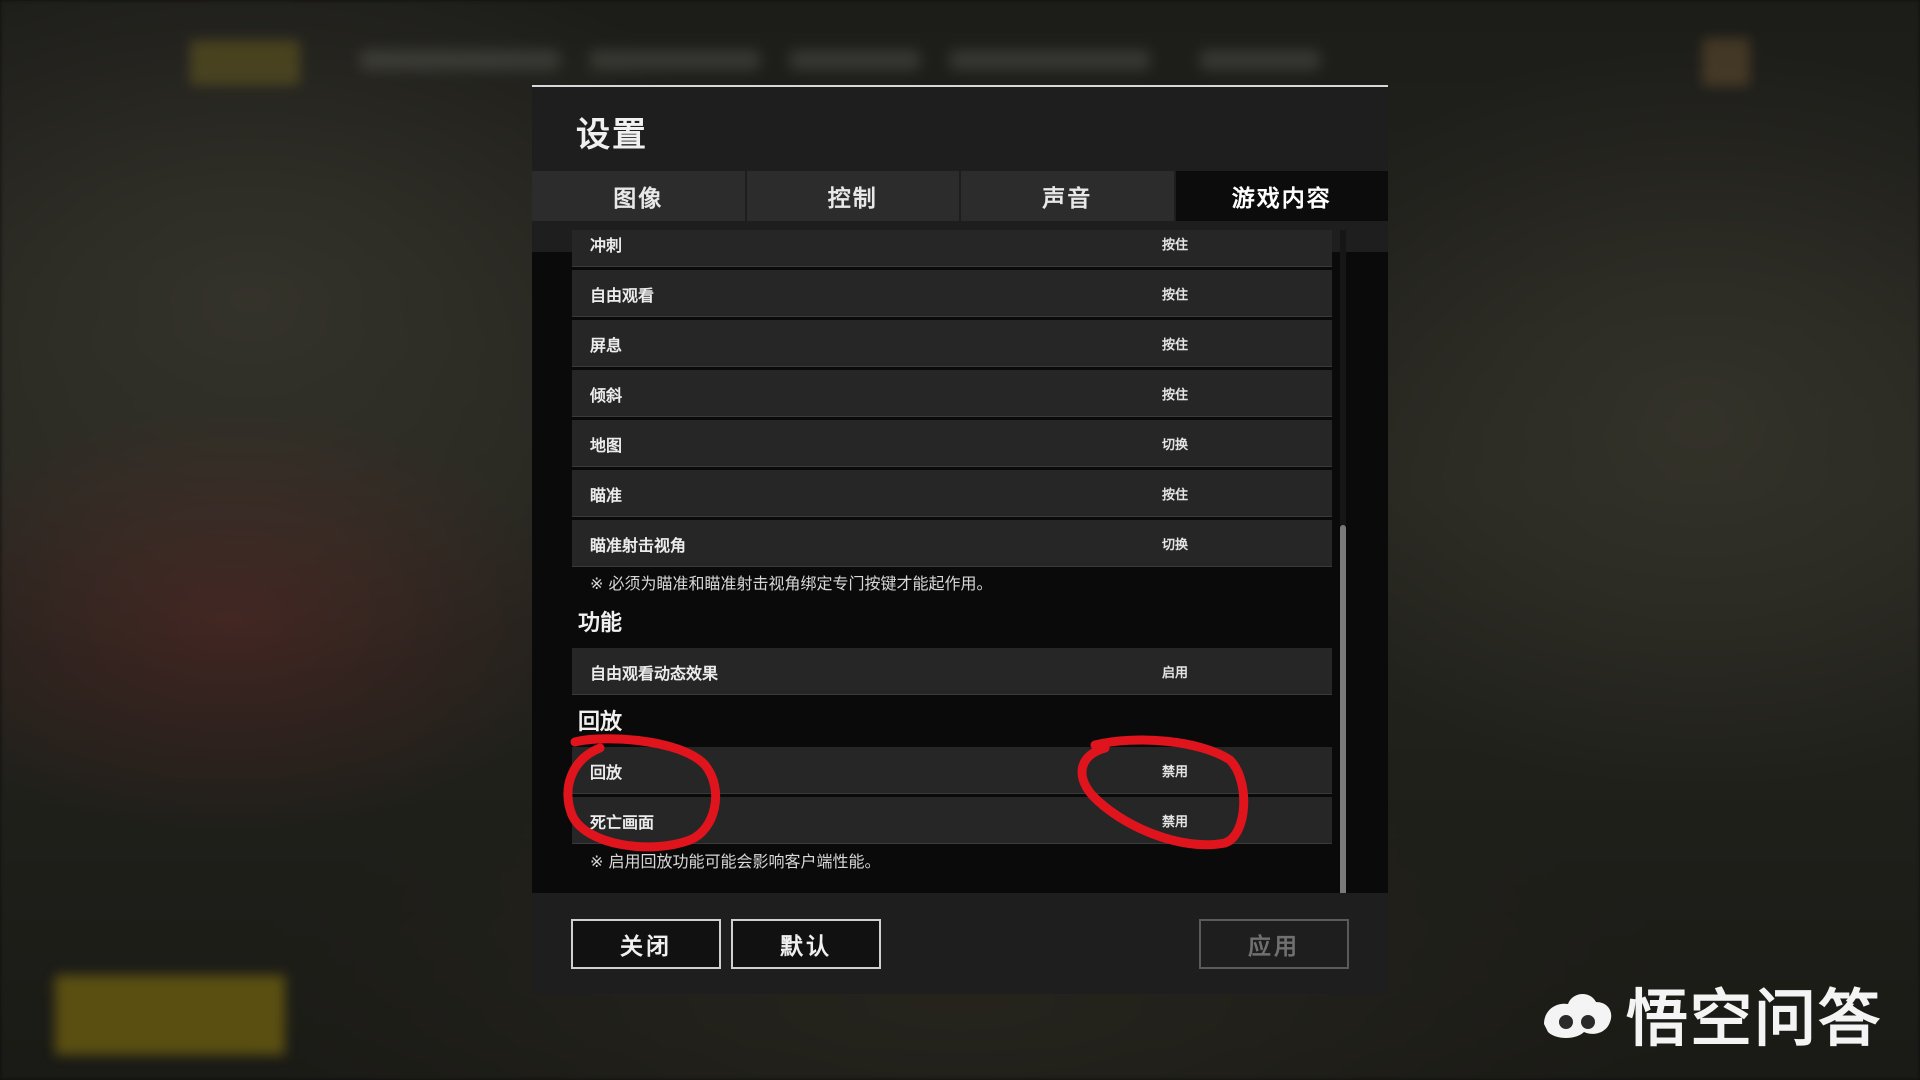 The height and width of the screenshot is (1080, 1920). I want to click on setting-label: 瞄准射击视角, so click(638, 545).